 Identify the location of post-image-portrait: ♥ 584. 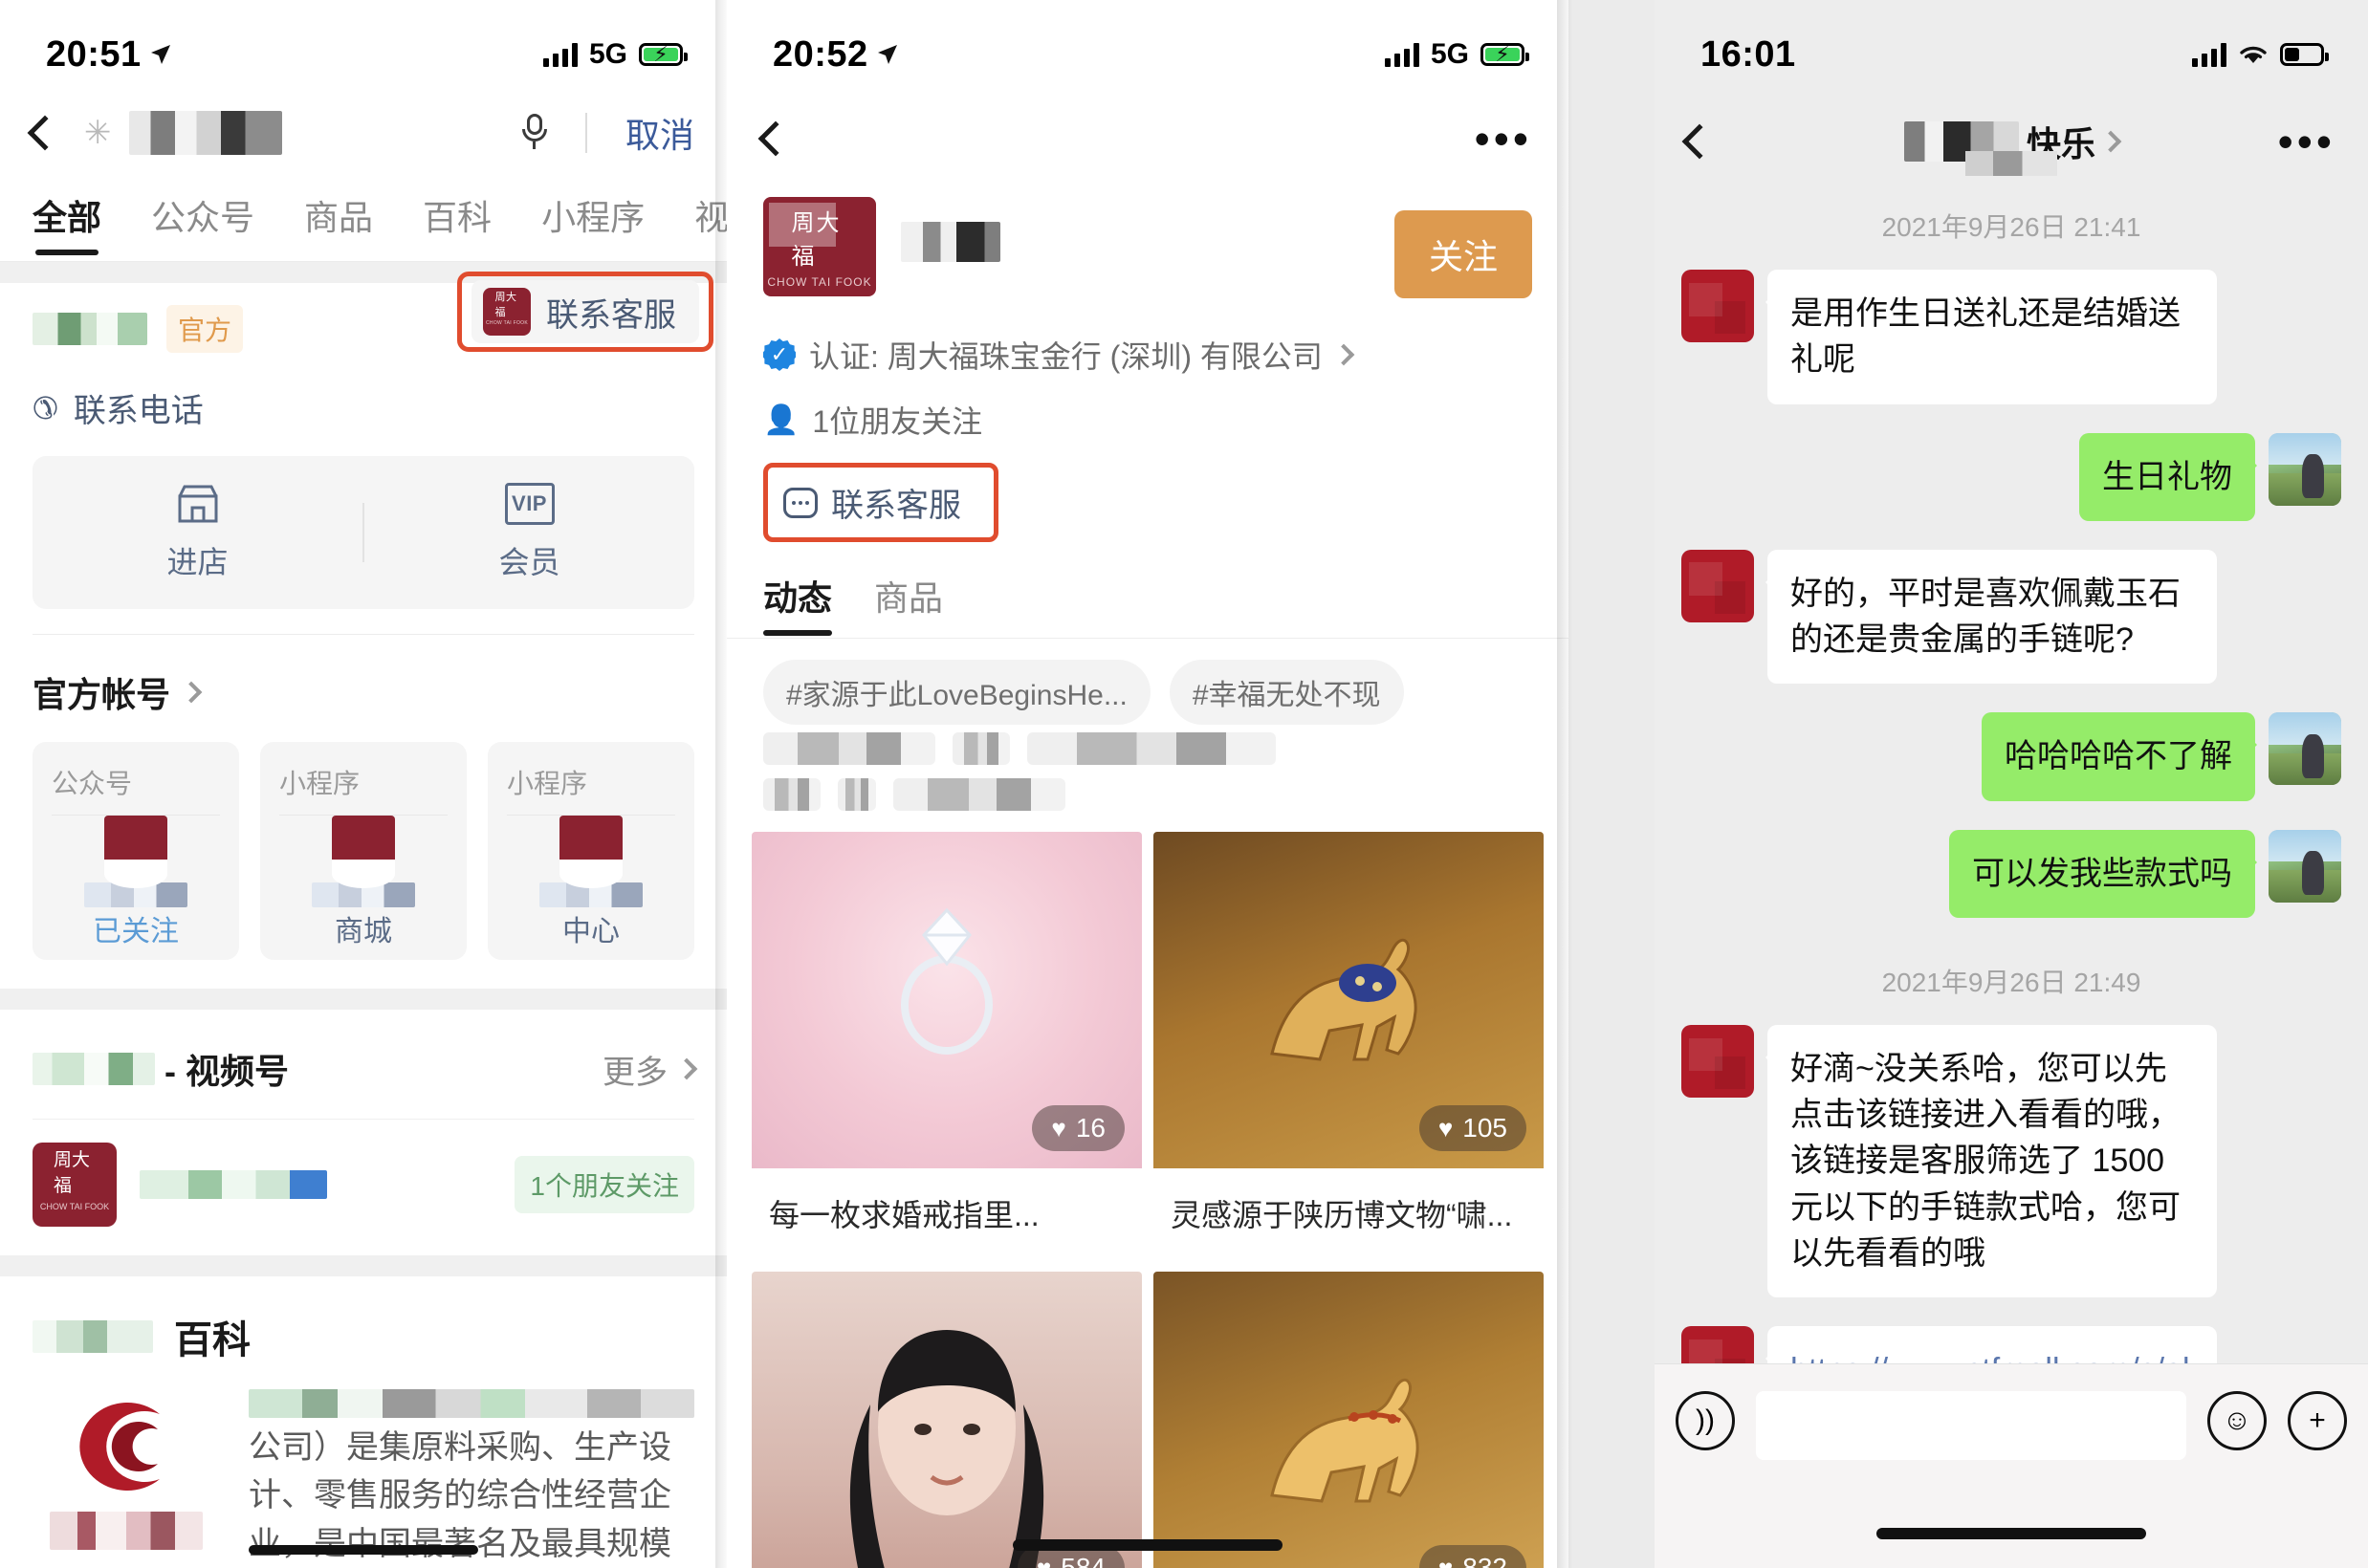
(947, 1420).